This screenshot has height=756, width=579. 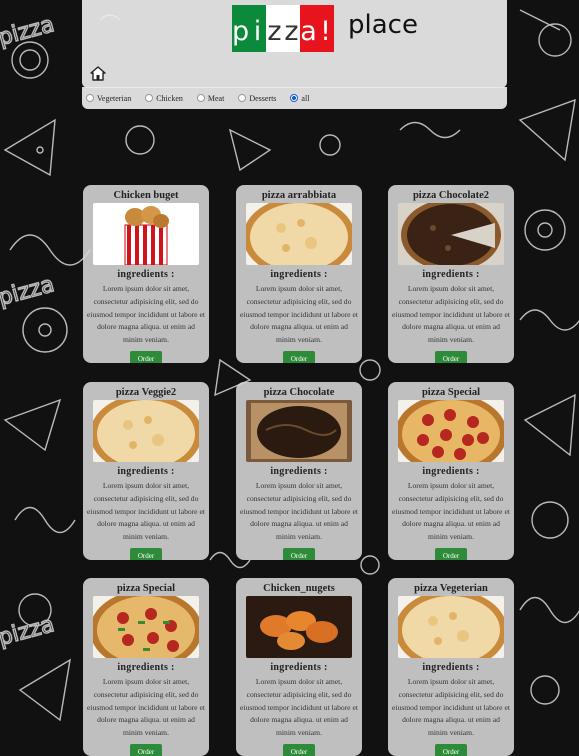 What do you see at coordinates (451, 588) in the screenshot?
I see `card-title: pizza Vegeterian` at bounding box center [451, 588].